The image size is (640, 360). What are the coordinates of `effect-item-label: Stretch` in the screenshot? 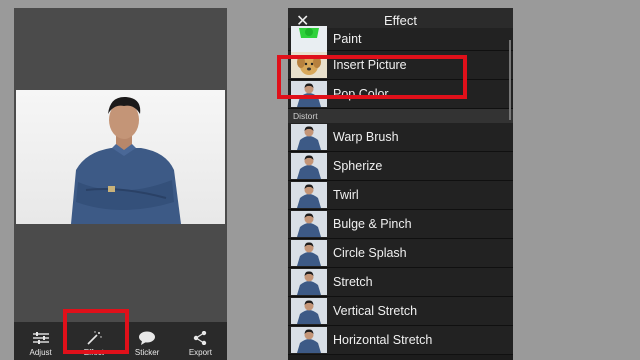 It's located at (353, 282).